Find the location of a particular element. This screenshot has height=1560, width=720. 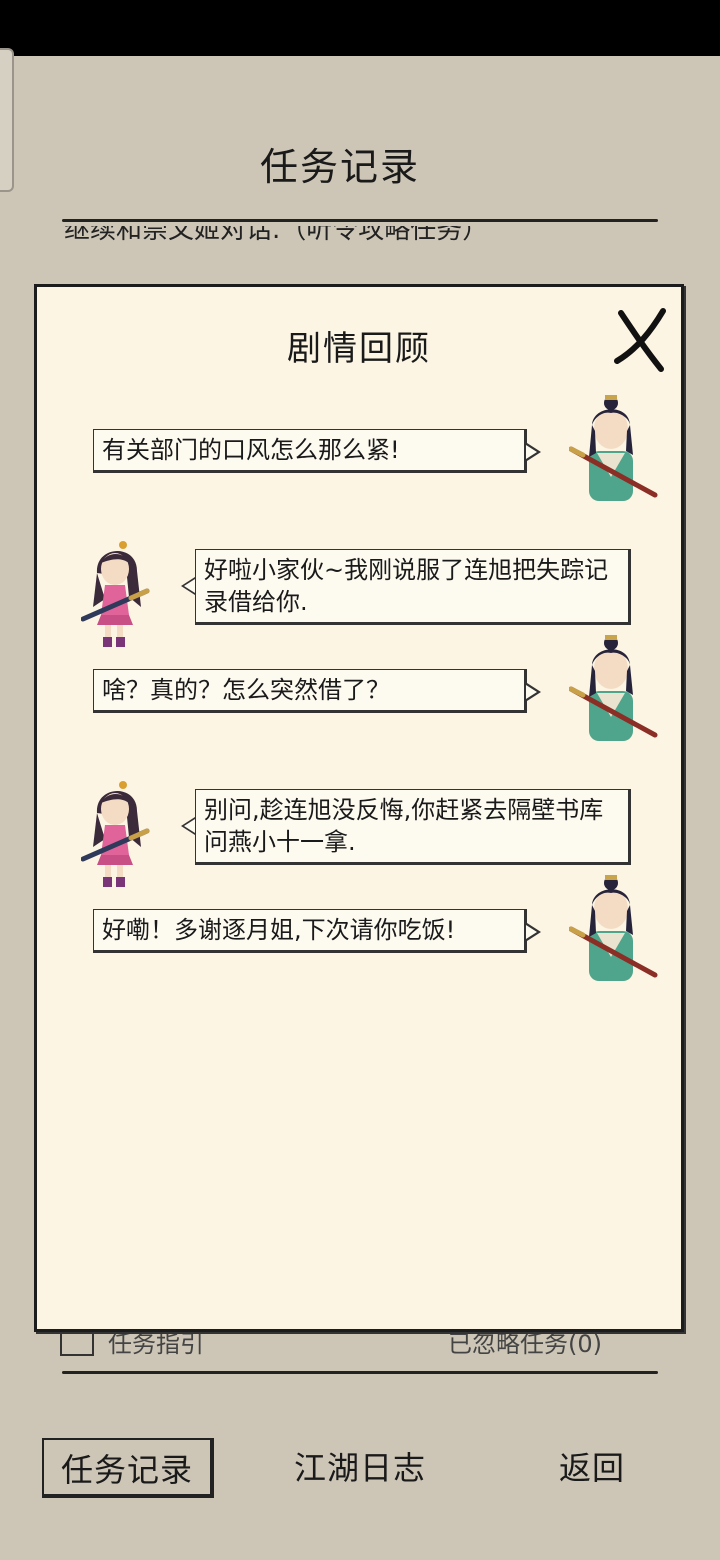

speech-bubble: 别问,趁连旭没反悔,你赶紧去隔壁书库问燕小十一拿. is located at coordinates (413, 827).